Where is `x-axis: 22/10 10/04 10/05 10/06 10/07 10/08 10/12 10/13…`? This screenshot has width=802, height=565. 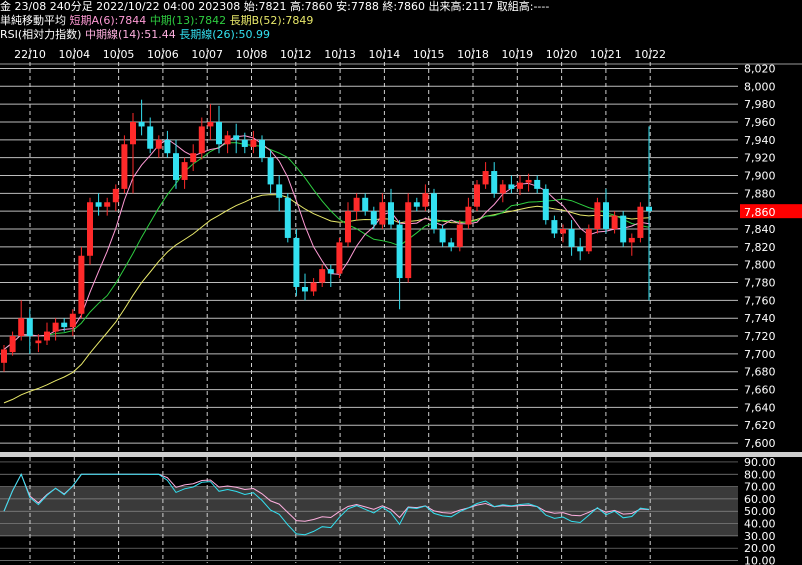
x-axis: 22/10 10/04 10/05 10/06 10/07 10/08 10/12 10/13… is located at coordinates (340, 54).